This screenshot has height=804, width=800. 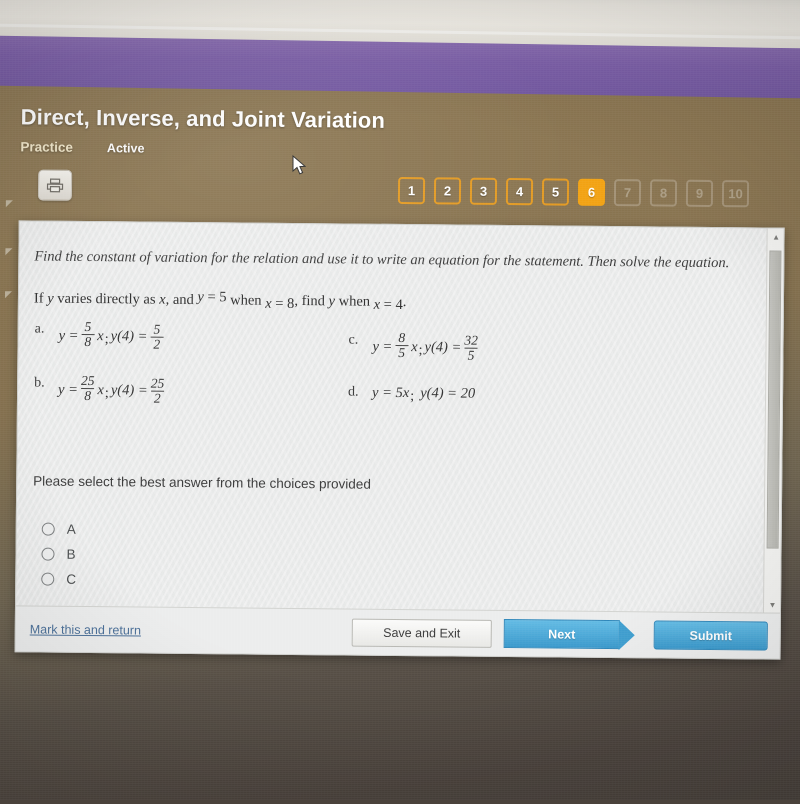 I want to click on choice-c-var: x, so click(x=414, y=347).